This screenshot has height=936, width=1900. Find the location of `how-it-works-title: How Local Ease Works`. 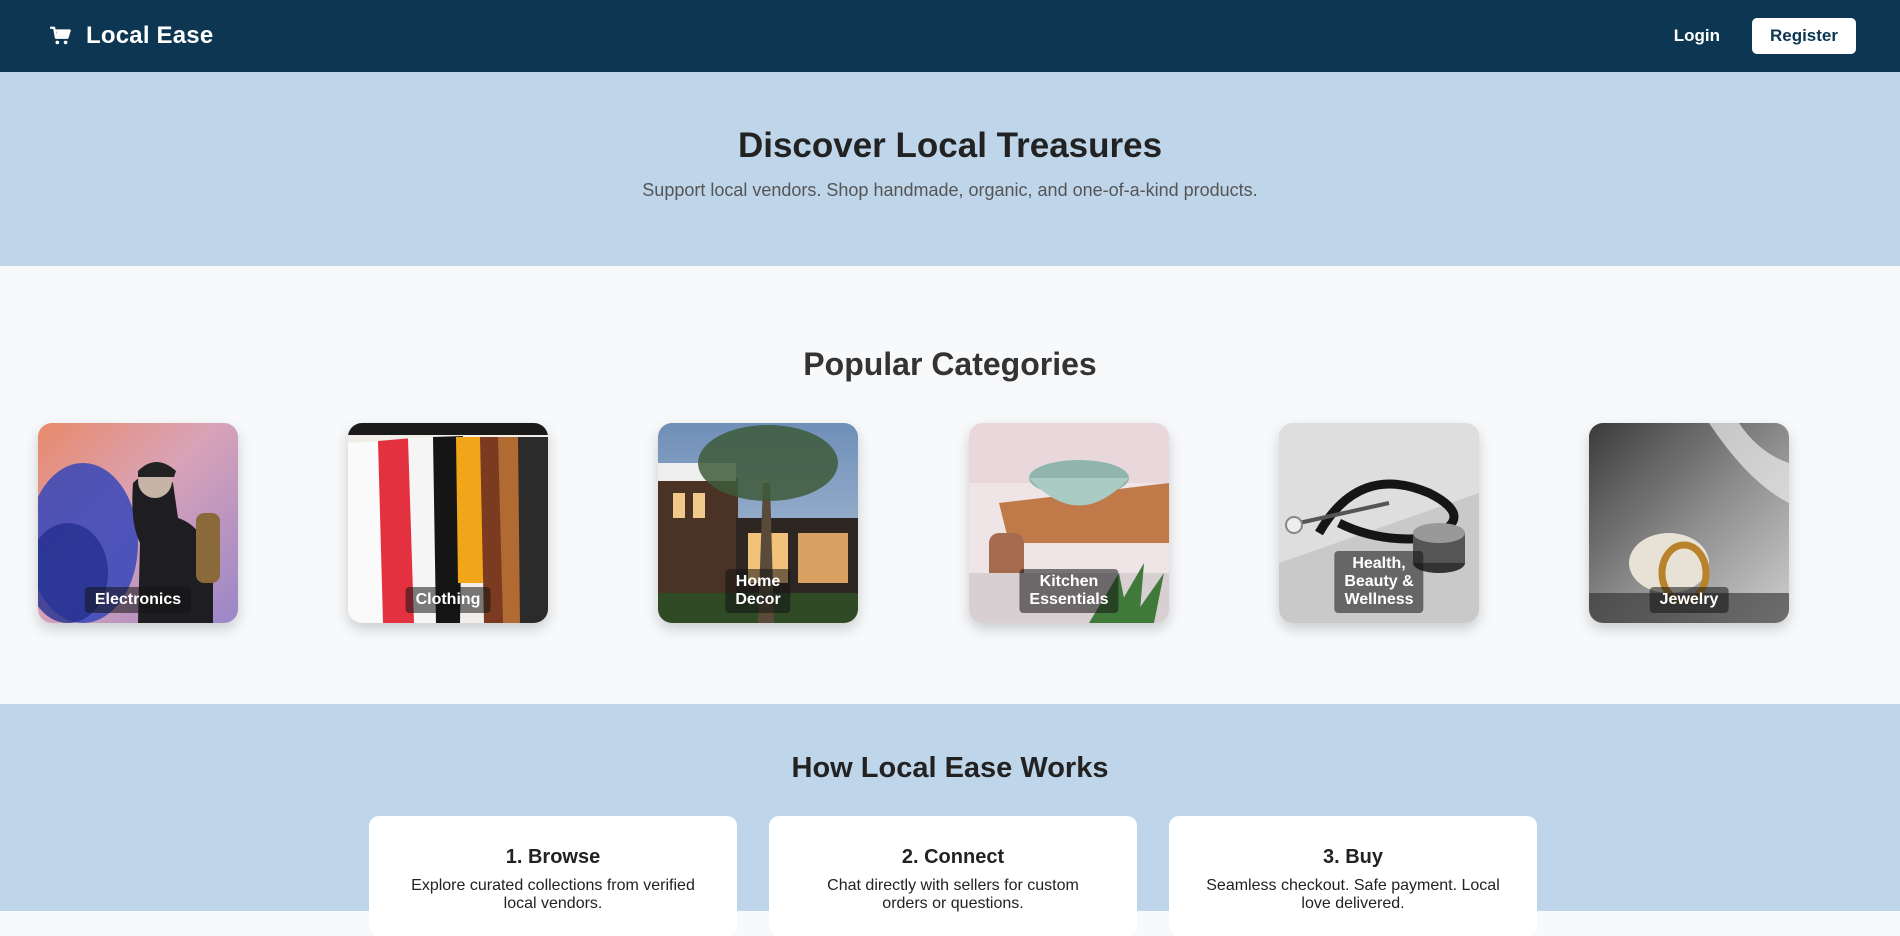

how-it-works-title: How Local Ease Works is located at coordinates (950, 768).